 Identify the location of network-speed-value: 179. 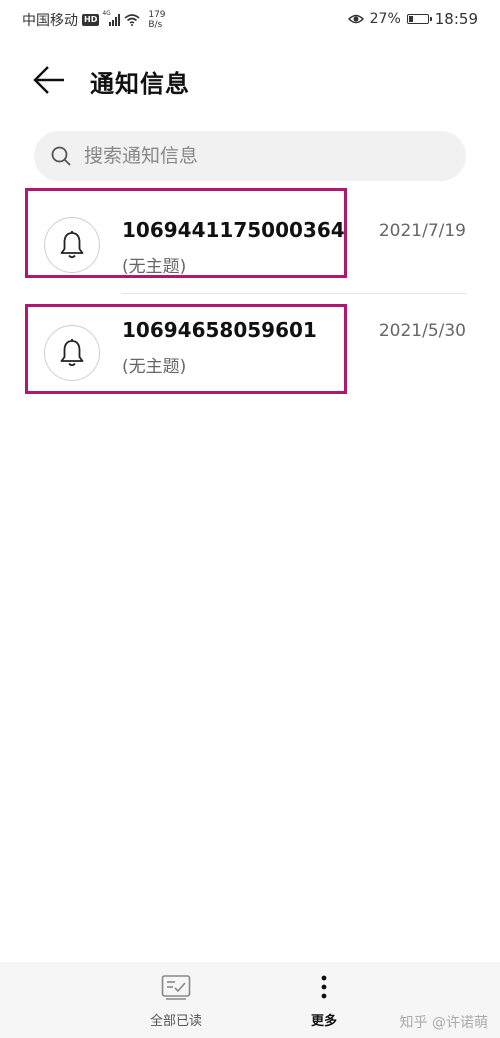
(157, 15).